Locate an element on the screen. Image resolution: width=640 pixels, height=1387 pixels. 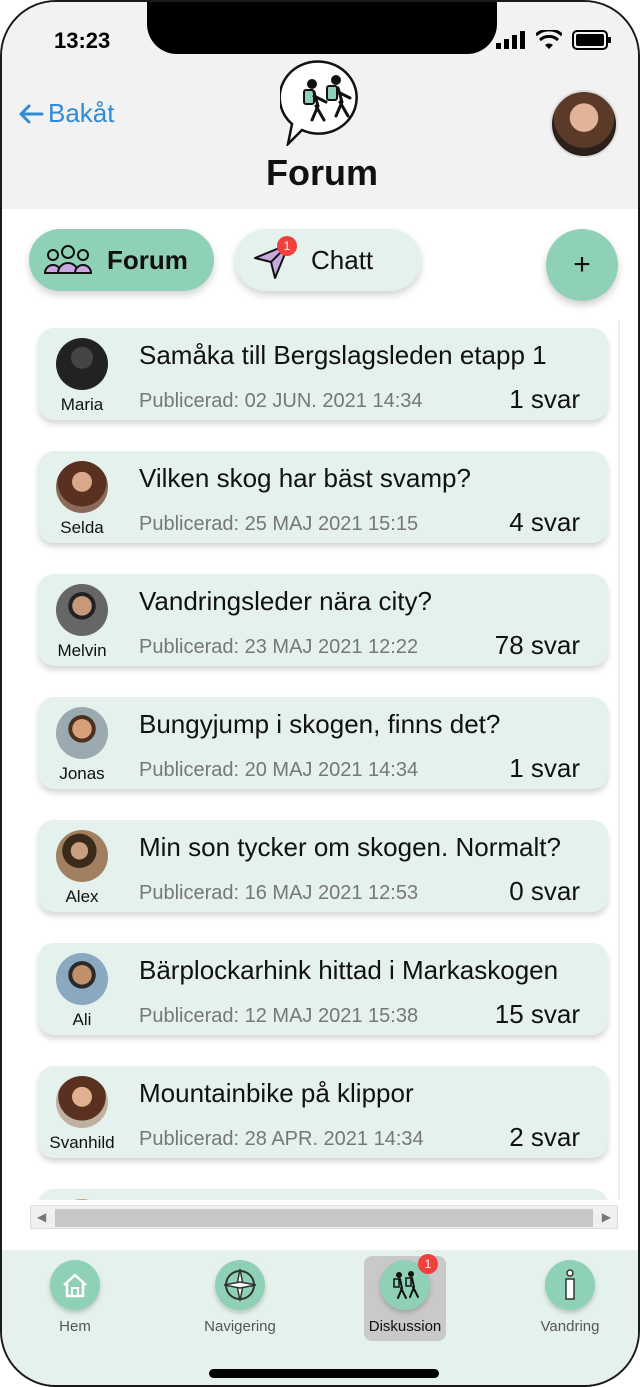
reply-count: 0 svar is located at coordinates (544, 891).